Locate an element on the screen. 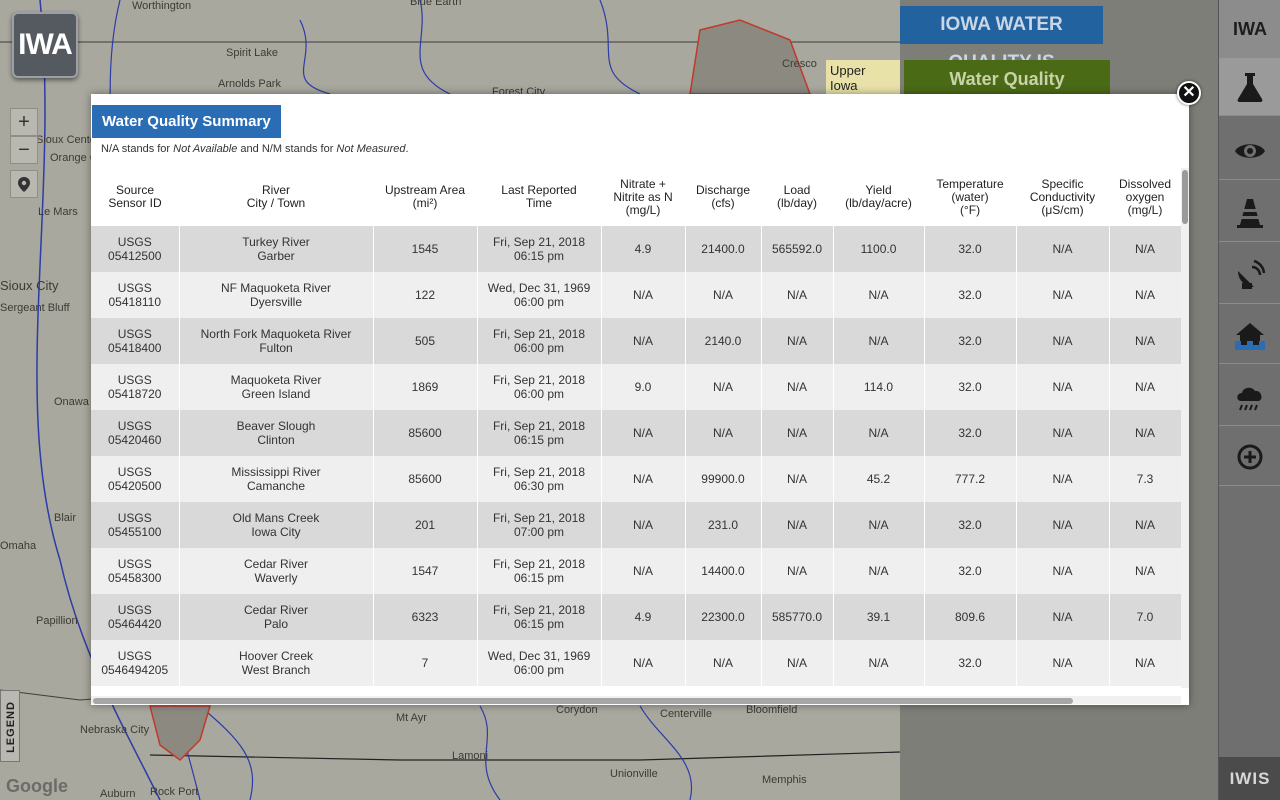 This screenshot has height=800, width=1280. table-cell: USGS 05418720 is located at coordinates (135, 387).